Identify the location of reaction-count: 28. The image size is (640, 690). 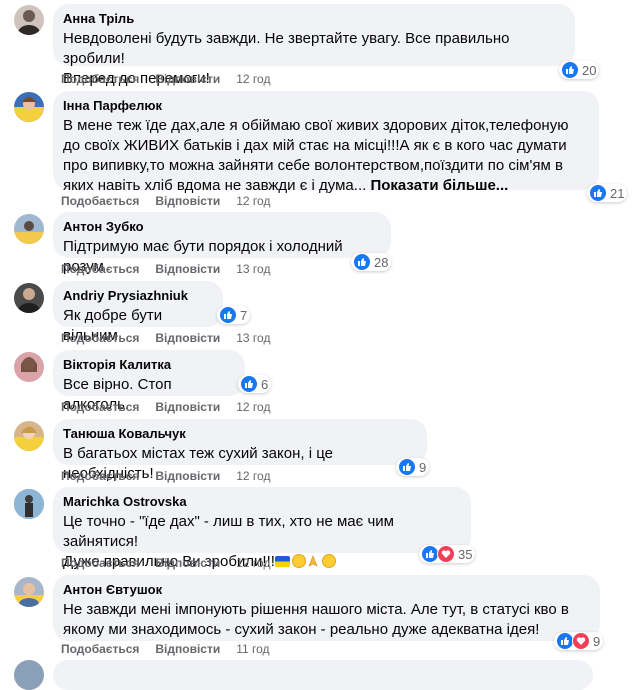
(381, 262).